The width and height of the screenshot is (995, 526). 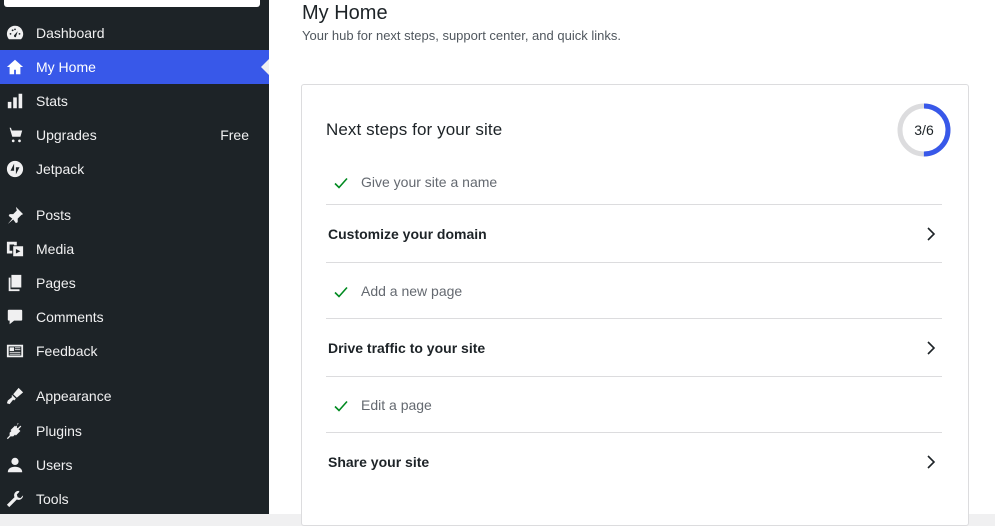 I want to click on dashboard-icon, so click(x=15, y=33).